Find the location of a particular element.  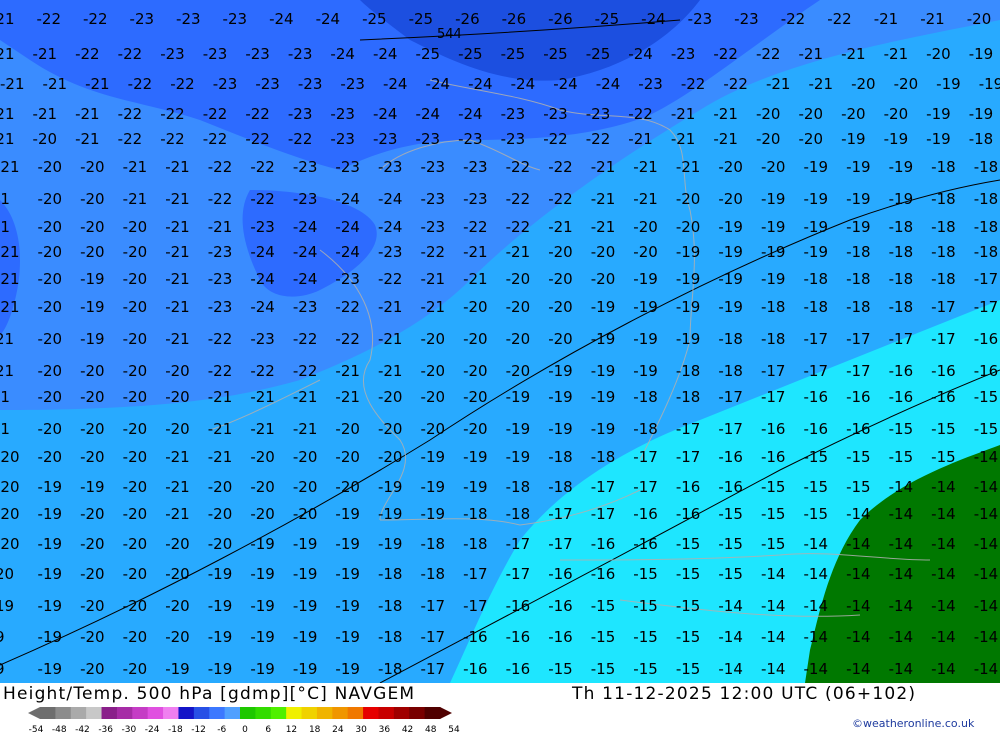

scale-tick-label: -42 is located at coordinates (82, 729).